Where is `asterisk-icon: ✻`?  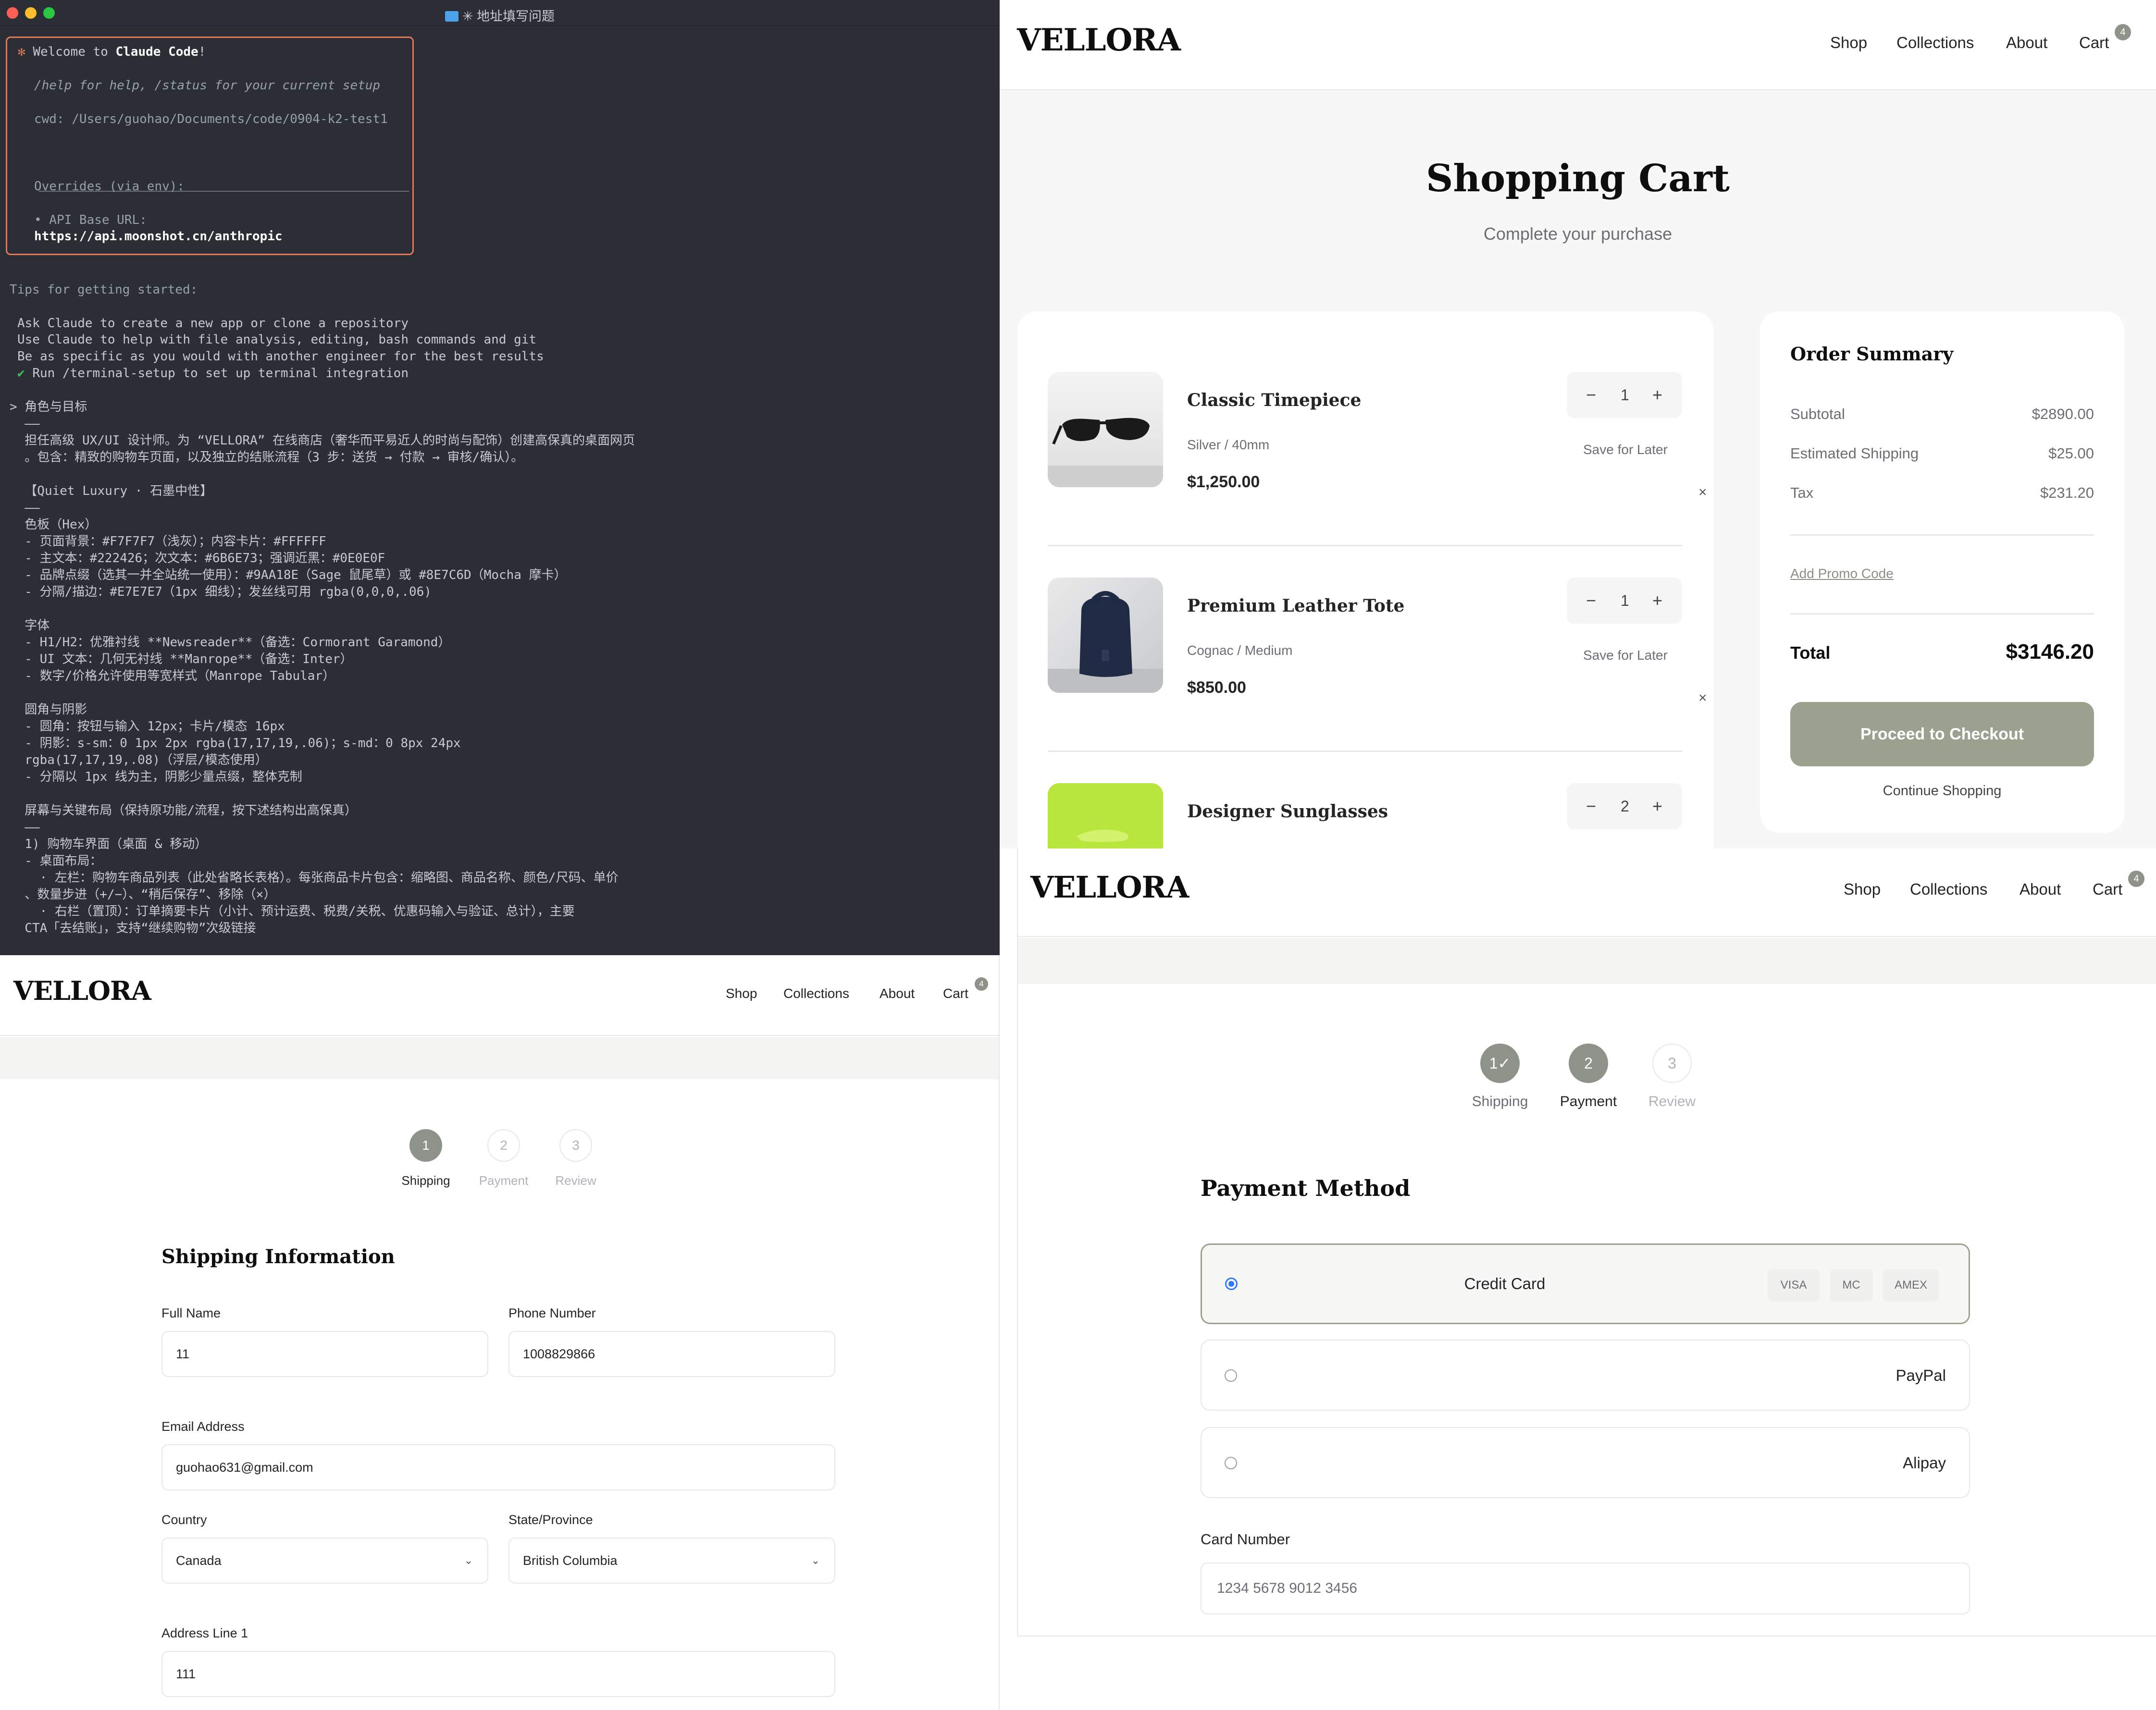
asterisk-icon: ✻ is located at coordinates (21, 52).